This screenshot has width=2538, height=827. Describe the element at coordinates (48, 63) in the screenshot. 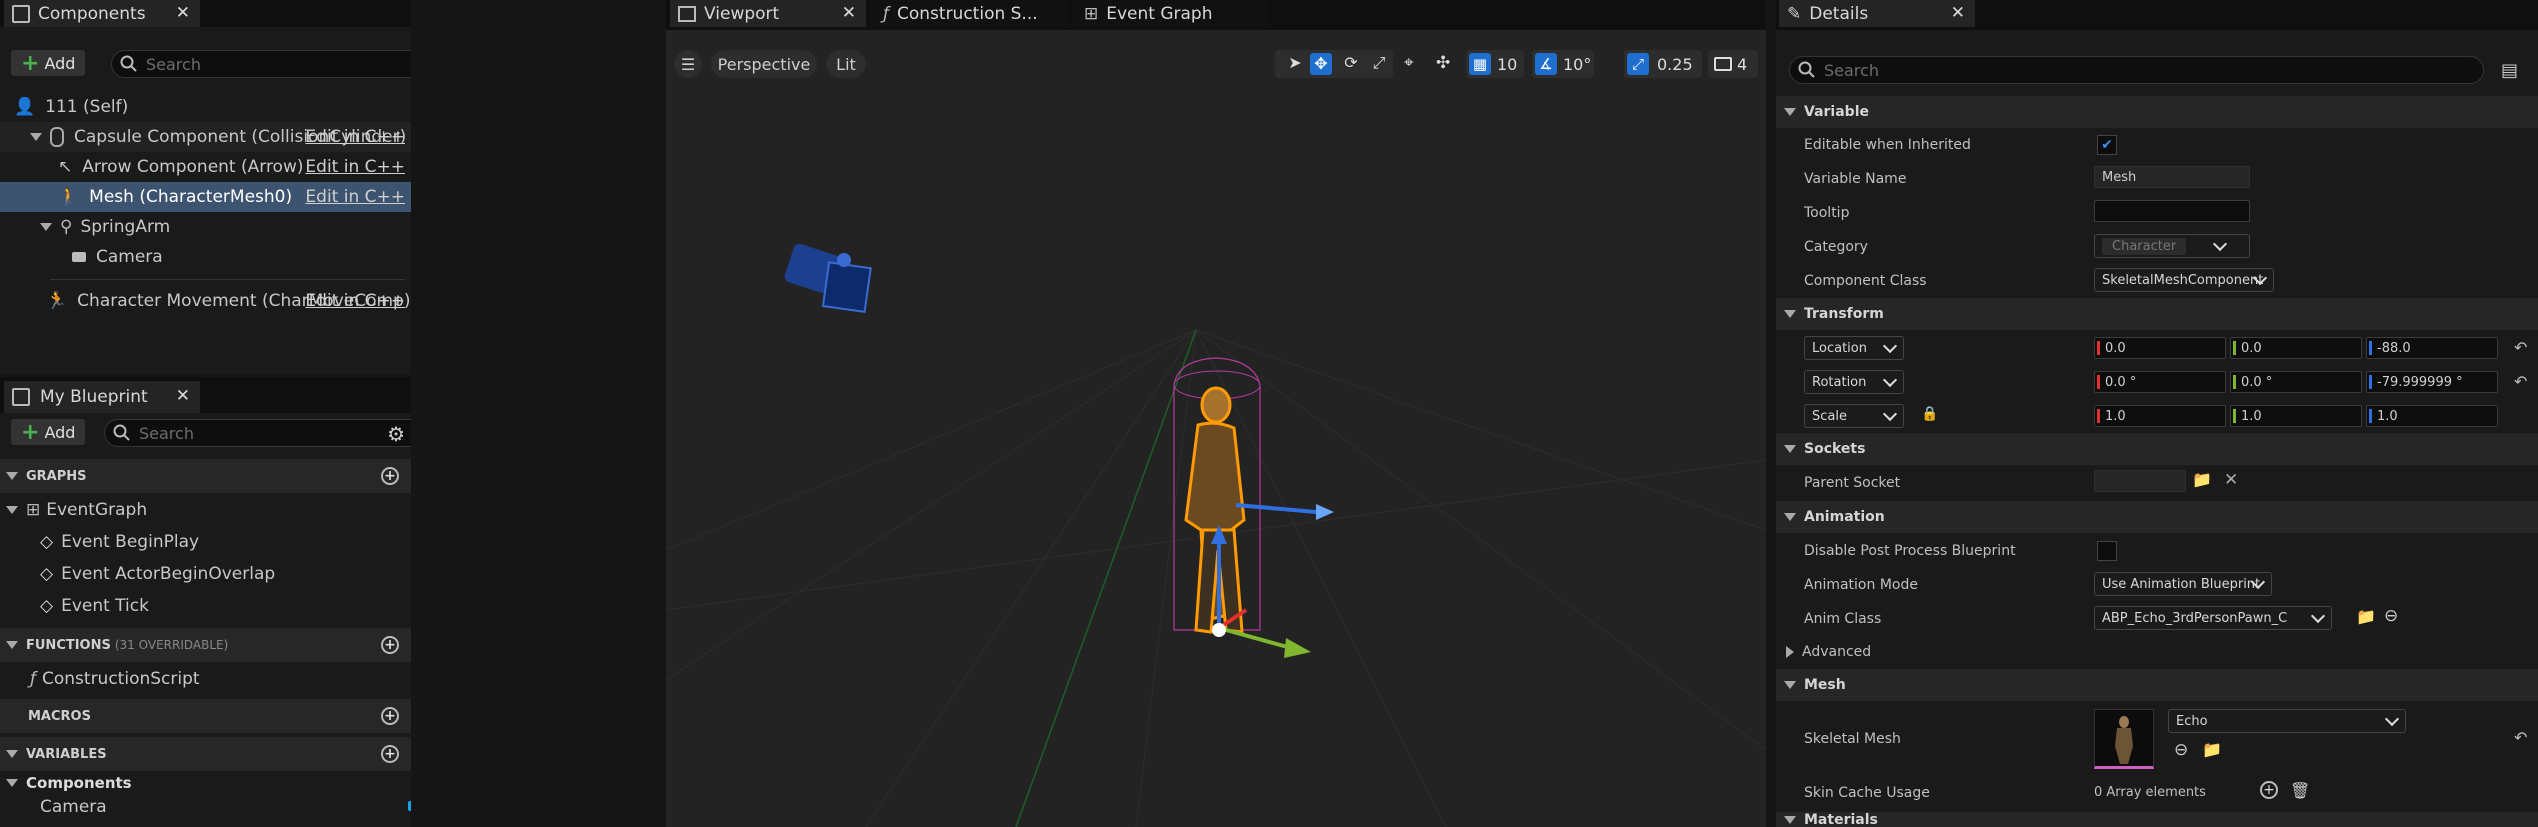

I see `add-component-button: + Add` at that location.